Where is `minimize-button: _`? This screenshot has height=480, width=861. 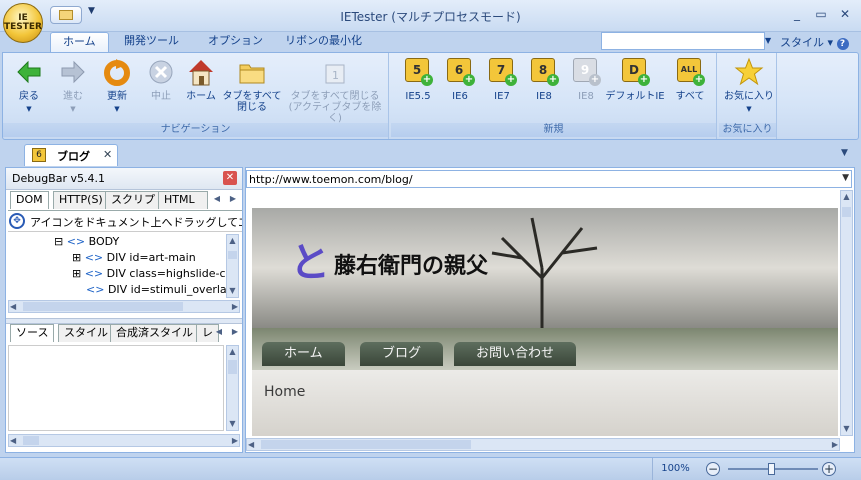 minimize-button: _ is located at coordinates (797, 14).